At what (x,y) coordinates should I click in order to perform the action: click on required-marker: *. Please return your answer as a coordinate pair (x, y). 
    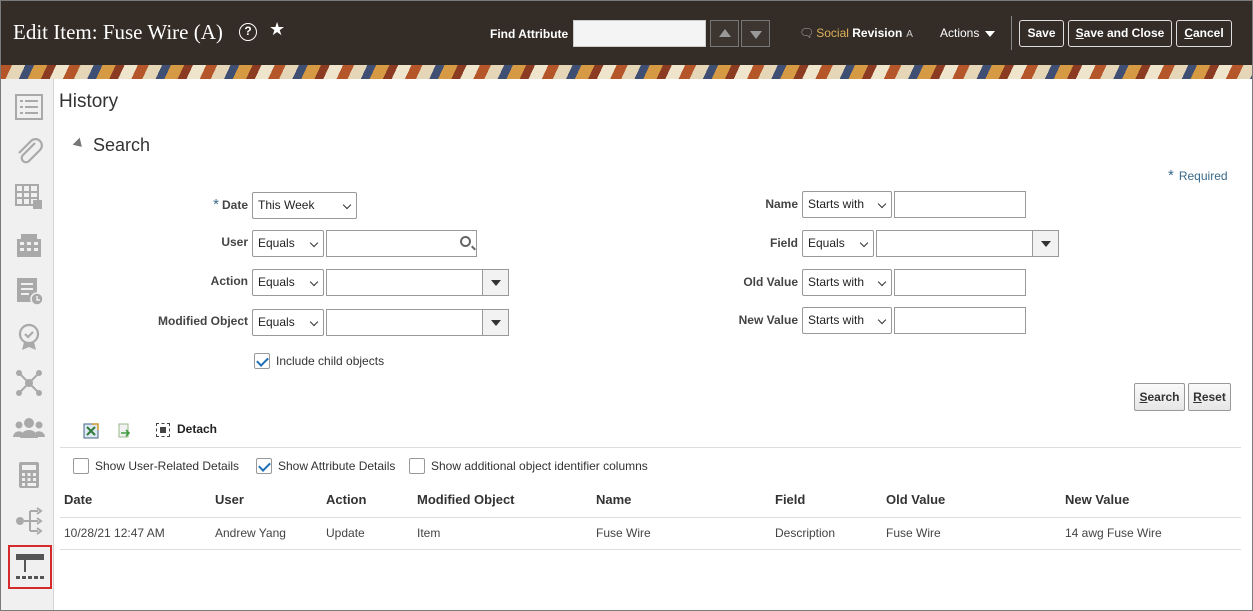
    Looking at the image, I should click on (1171, 175).